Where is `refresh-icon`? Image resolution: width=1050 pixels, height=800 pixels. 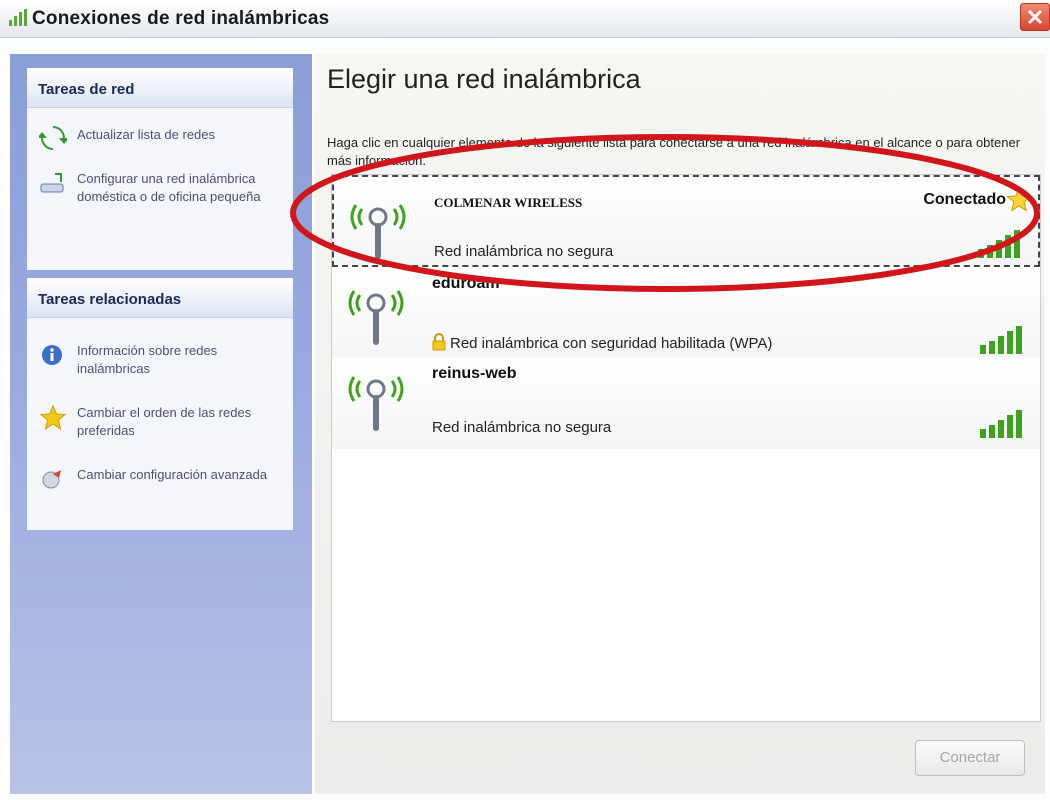 refresh-icon is located at coordinates (53, 138).